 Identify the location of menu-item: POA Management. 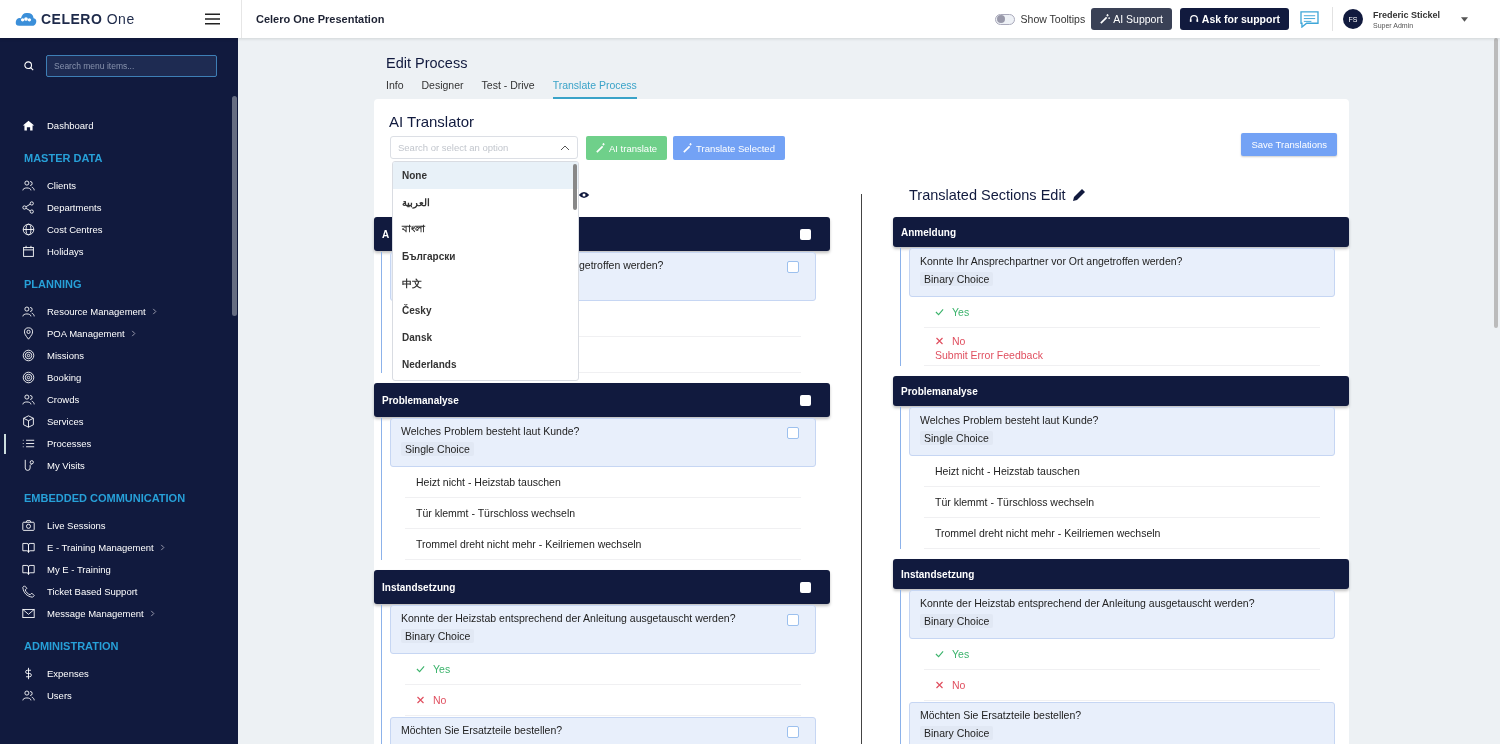
(119, 333).